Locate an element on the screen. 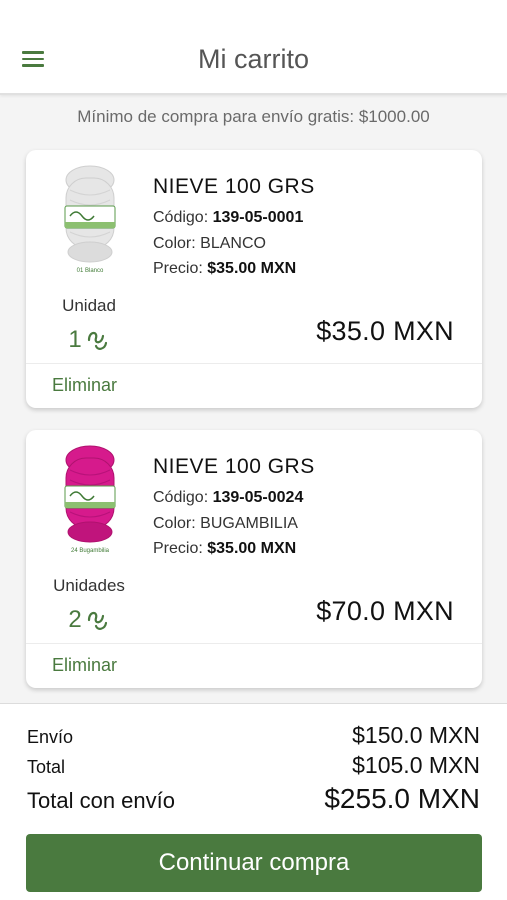 The height and width of the screenshot is (900, 507). quantity-selector: 1 is located at coordinates (89, 340).